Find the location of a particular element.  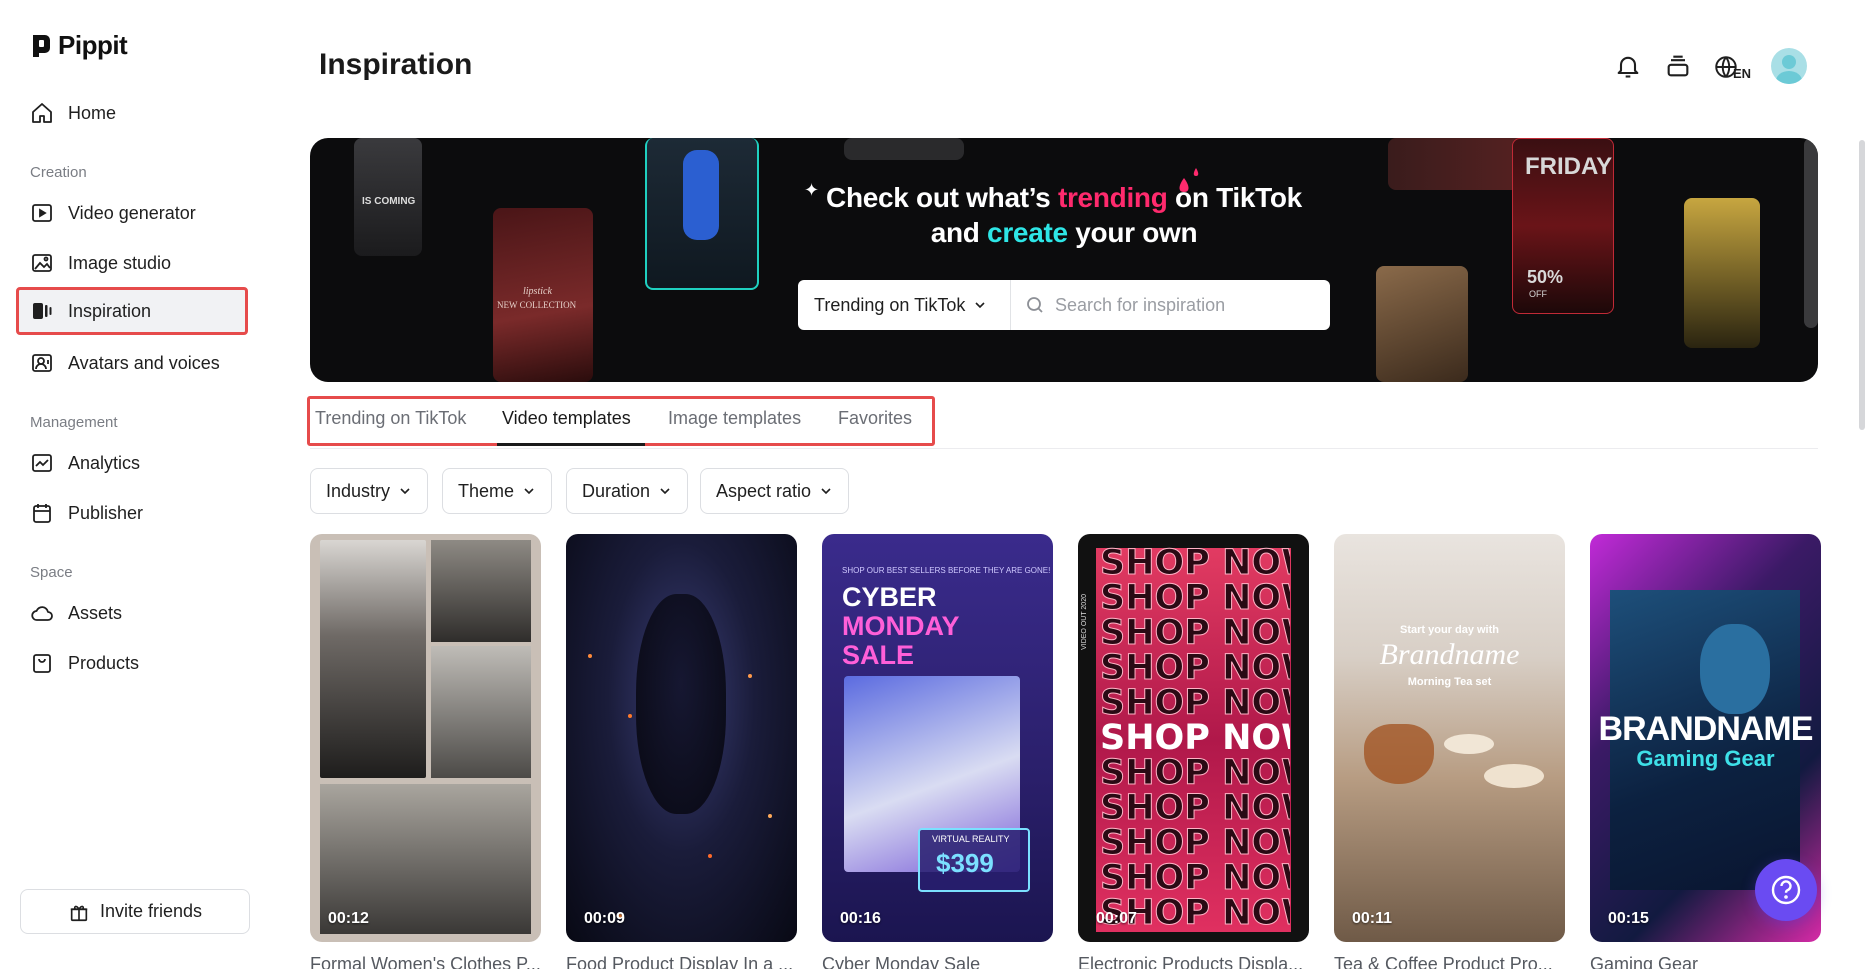

pippit-logo: Pippit is located at coordinates (79, 45).